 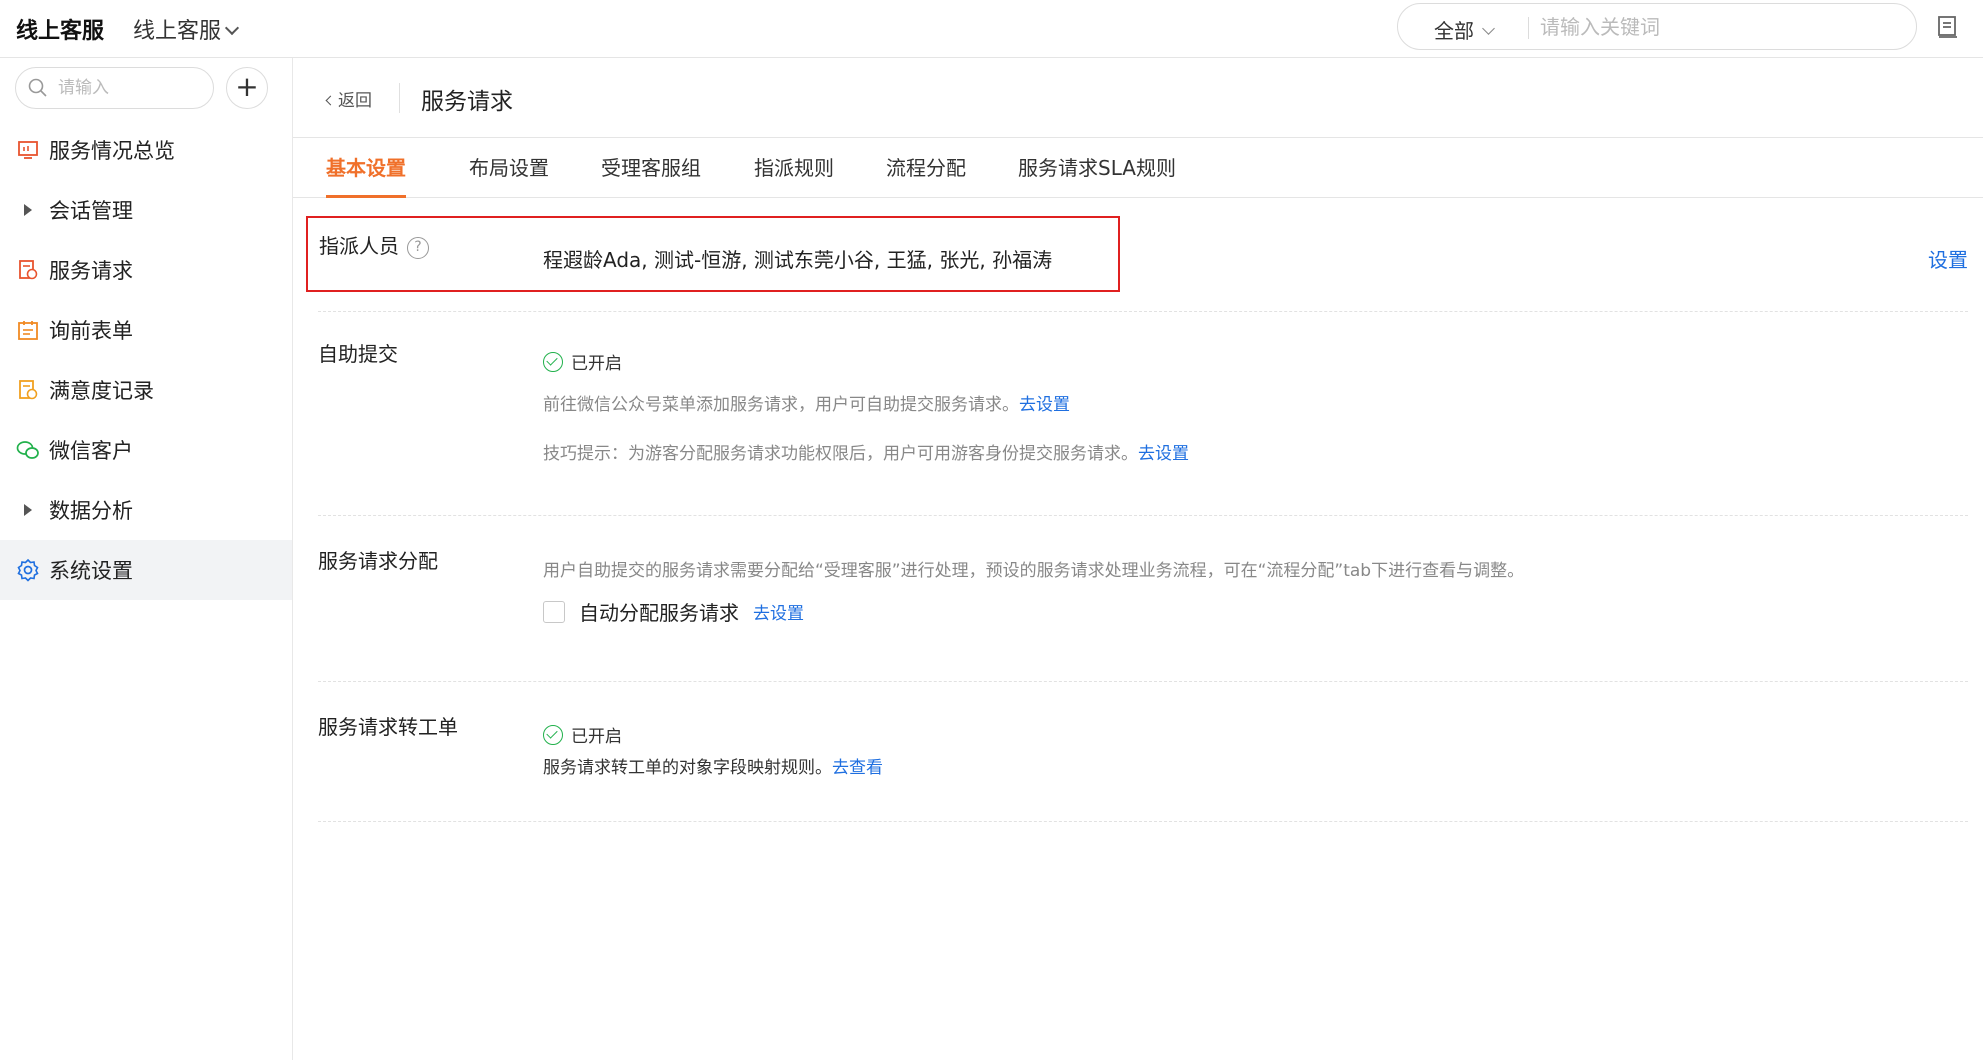 I want to click on tab-bar: 基本设置 布局设置 受理客服组 指派规则 流程分配 服务请求SLA规则, so click(x=1138, y=168).